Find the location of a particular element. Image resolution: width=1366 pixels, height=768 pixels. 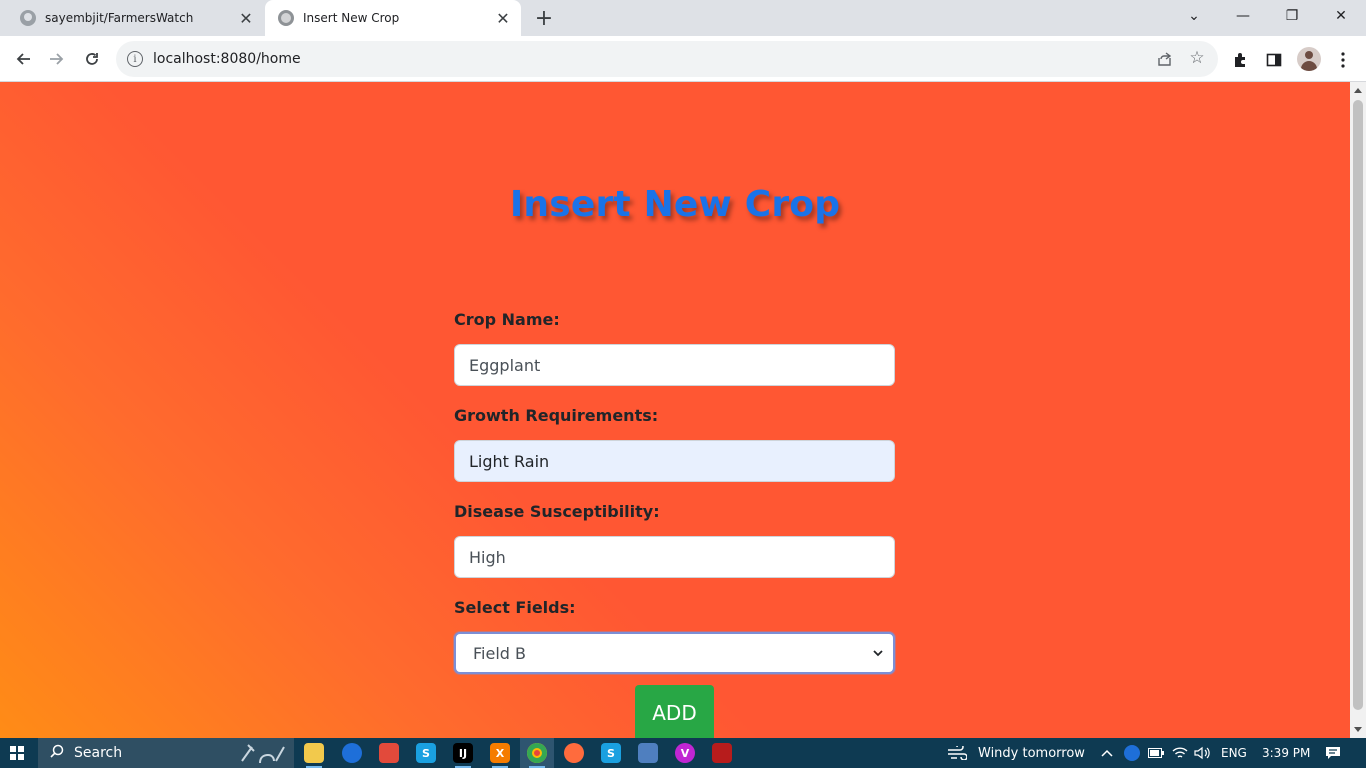

file-explorer-icon is located at coordinates (314, 755).